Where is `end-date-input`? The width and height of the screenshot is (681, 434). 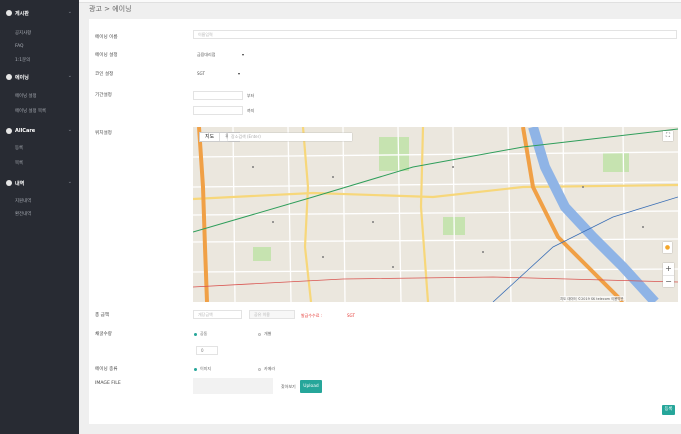
end-date-input is located at coordinates (218, 110).